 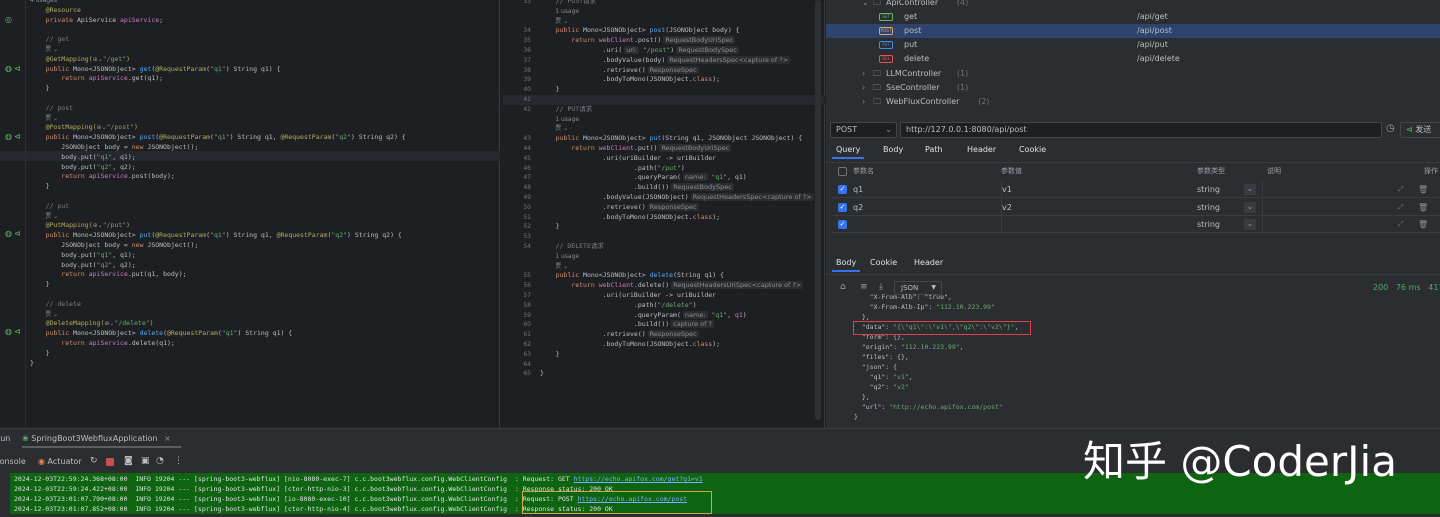 What do you see at coordinates (1133, 5) in the screenshot?
I see `tree-controller: ⌄ 🗀 ApiController (4)` at bounding box center [1133, 5].